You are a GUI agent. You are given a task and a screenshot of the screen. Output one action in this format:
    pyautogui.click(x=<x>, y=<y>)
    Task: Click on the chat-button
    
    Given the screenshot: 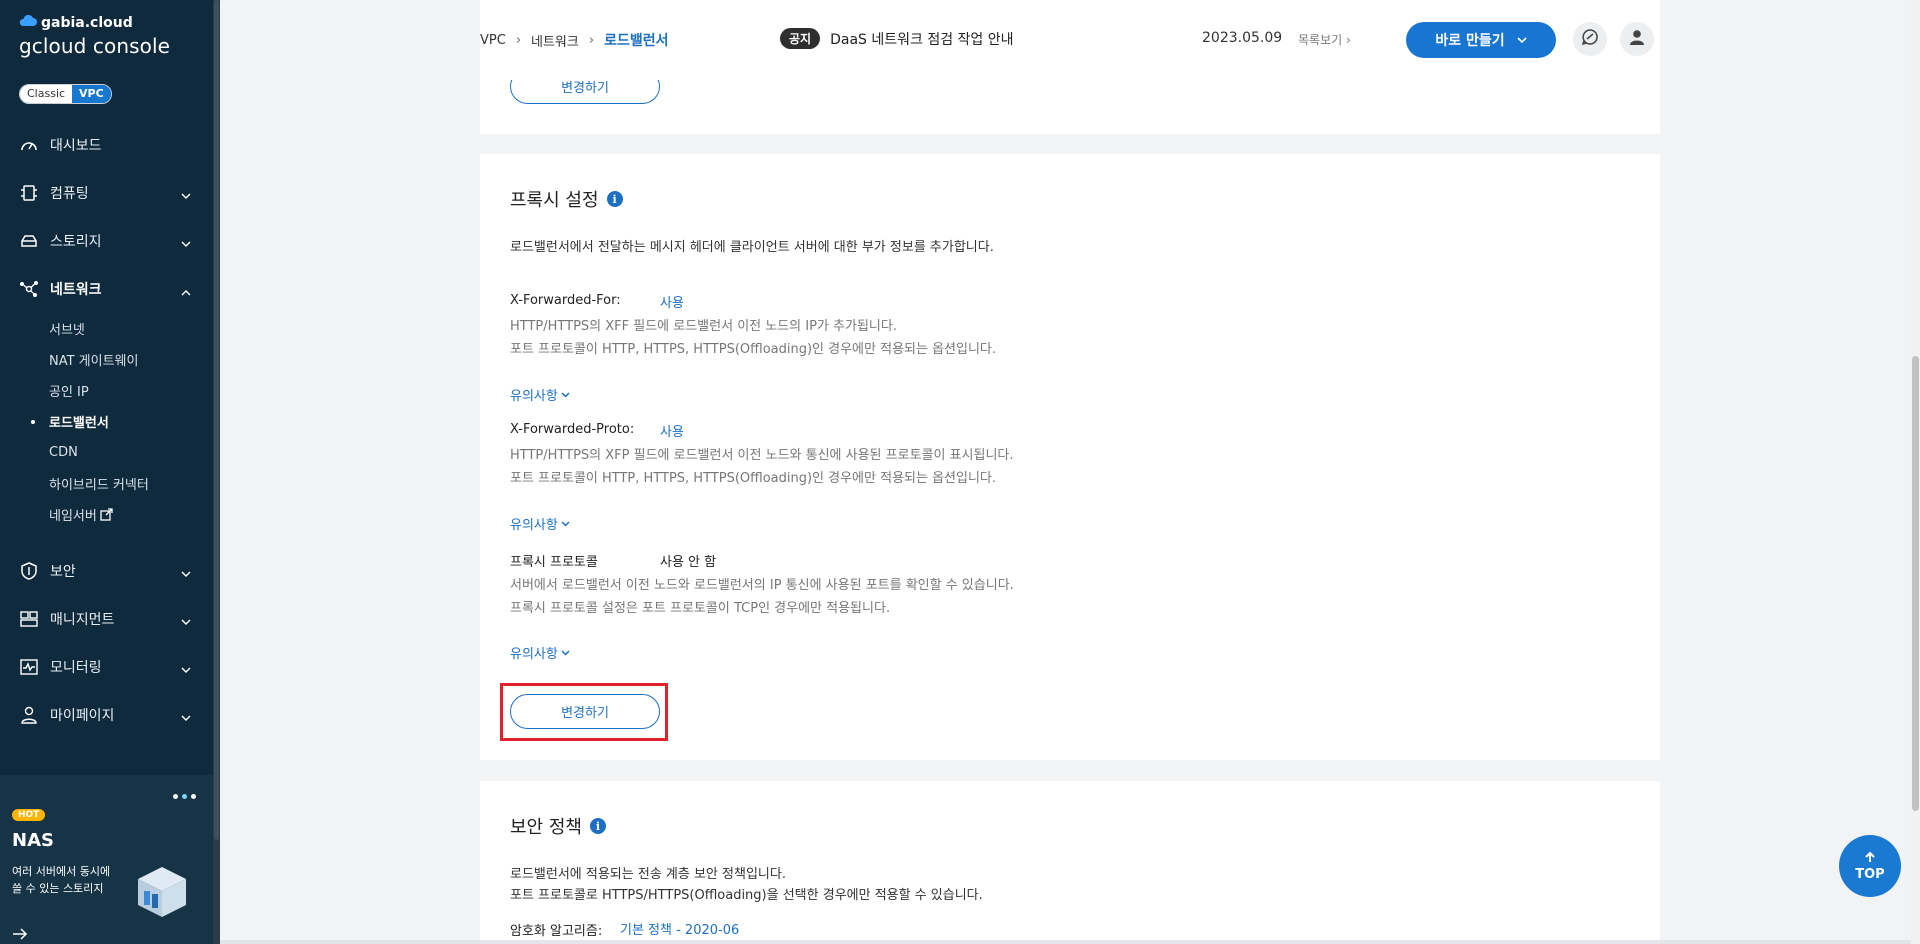 What is the action you would take?
    pyautogui.click(x=1590, y=39)
    